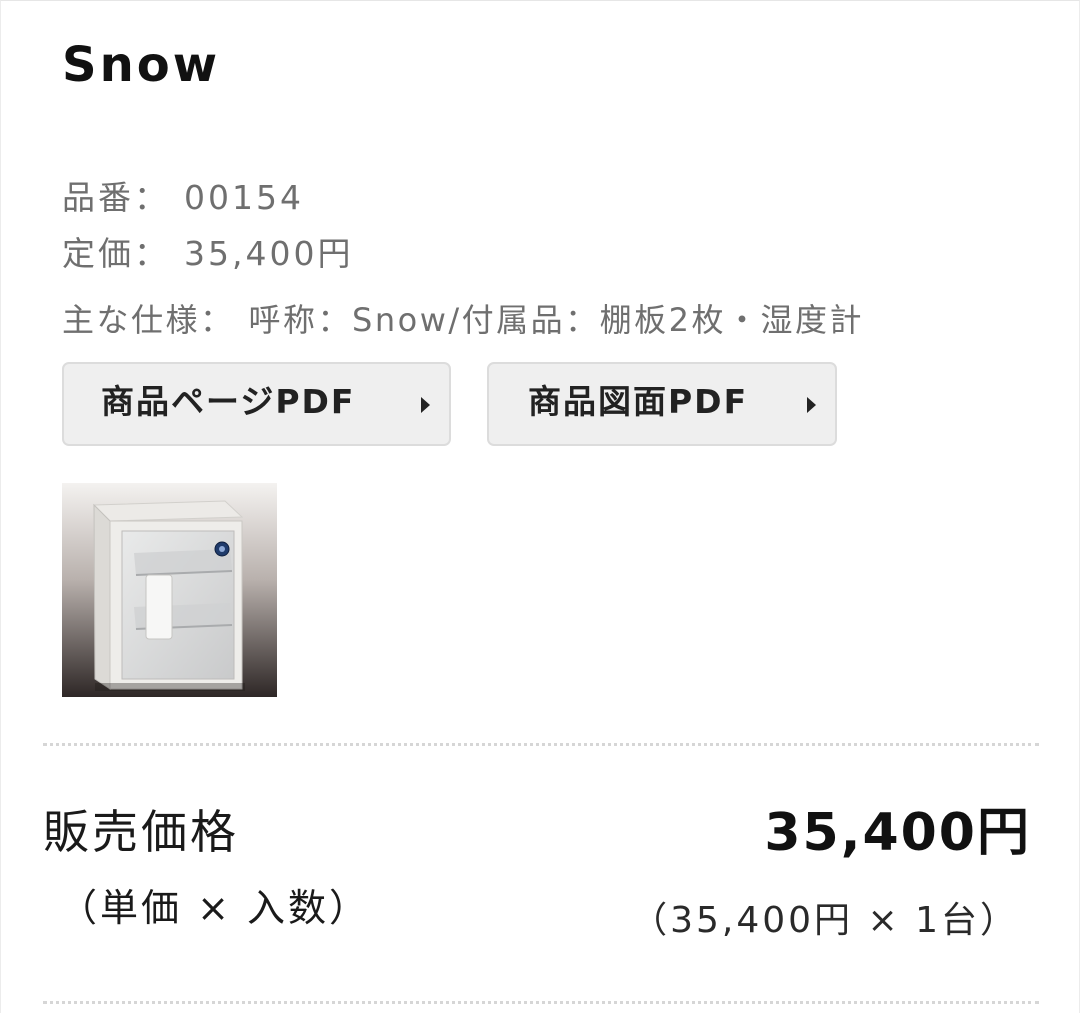 The image size is (1080, 1013). I want to click on spec-value: 呼称：Snow/付属品：棚板2枚・湿度計, so click(556, 320).